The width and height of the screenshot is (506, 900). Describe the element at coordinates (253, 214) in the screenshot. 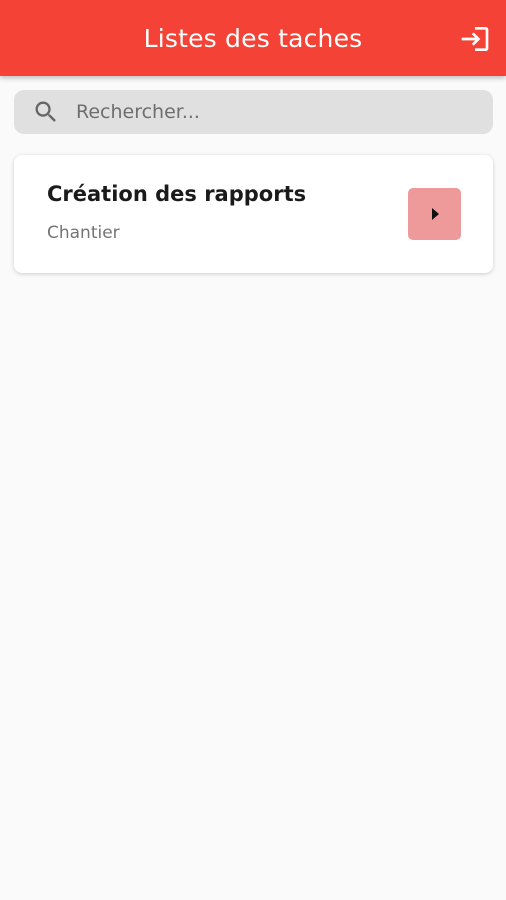

I see `task-card: Création des rapports Chantier` at that location.